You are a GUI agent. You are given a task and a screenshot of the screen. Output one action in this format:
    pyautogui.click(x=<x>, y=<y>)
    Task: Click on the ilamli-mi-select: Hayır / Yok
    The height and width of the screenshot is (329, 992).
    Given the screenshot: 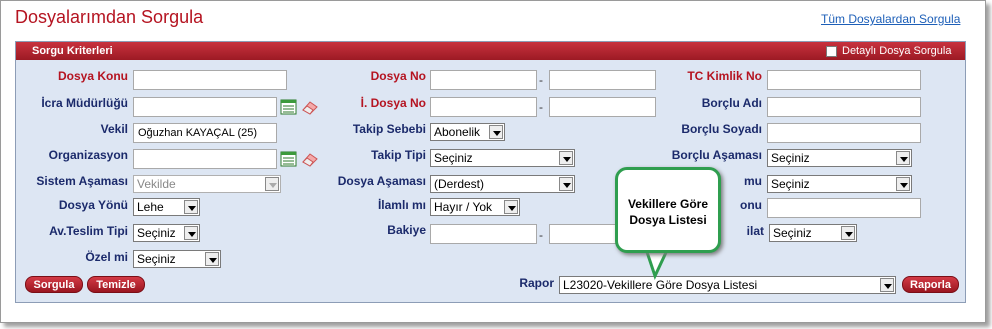 What is the action you would take?
    pyautogui.click(x=475, y=207)
    